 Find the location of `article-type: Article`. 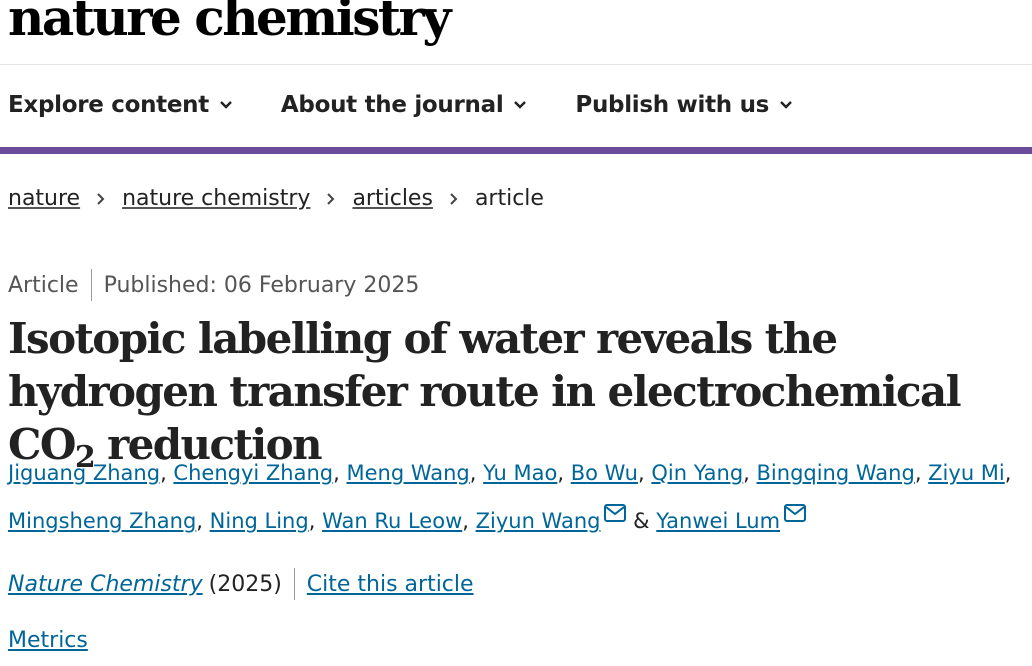

article-type: Article is located at coordinates (43, 285).